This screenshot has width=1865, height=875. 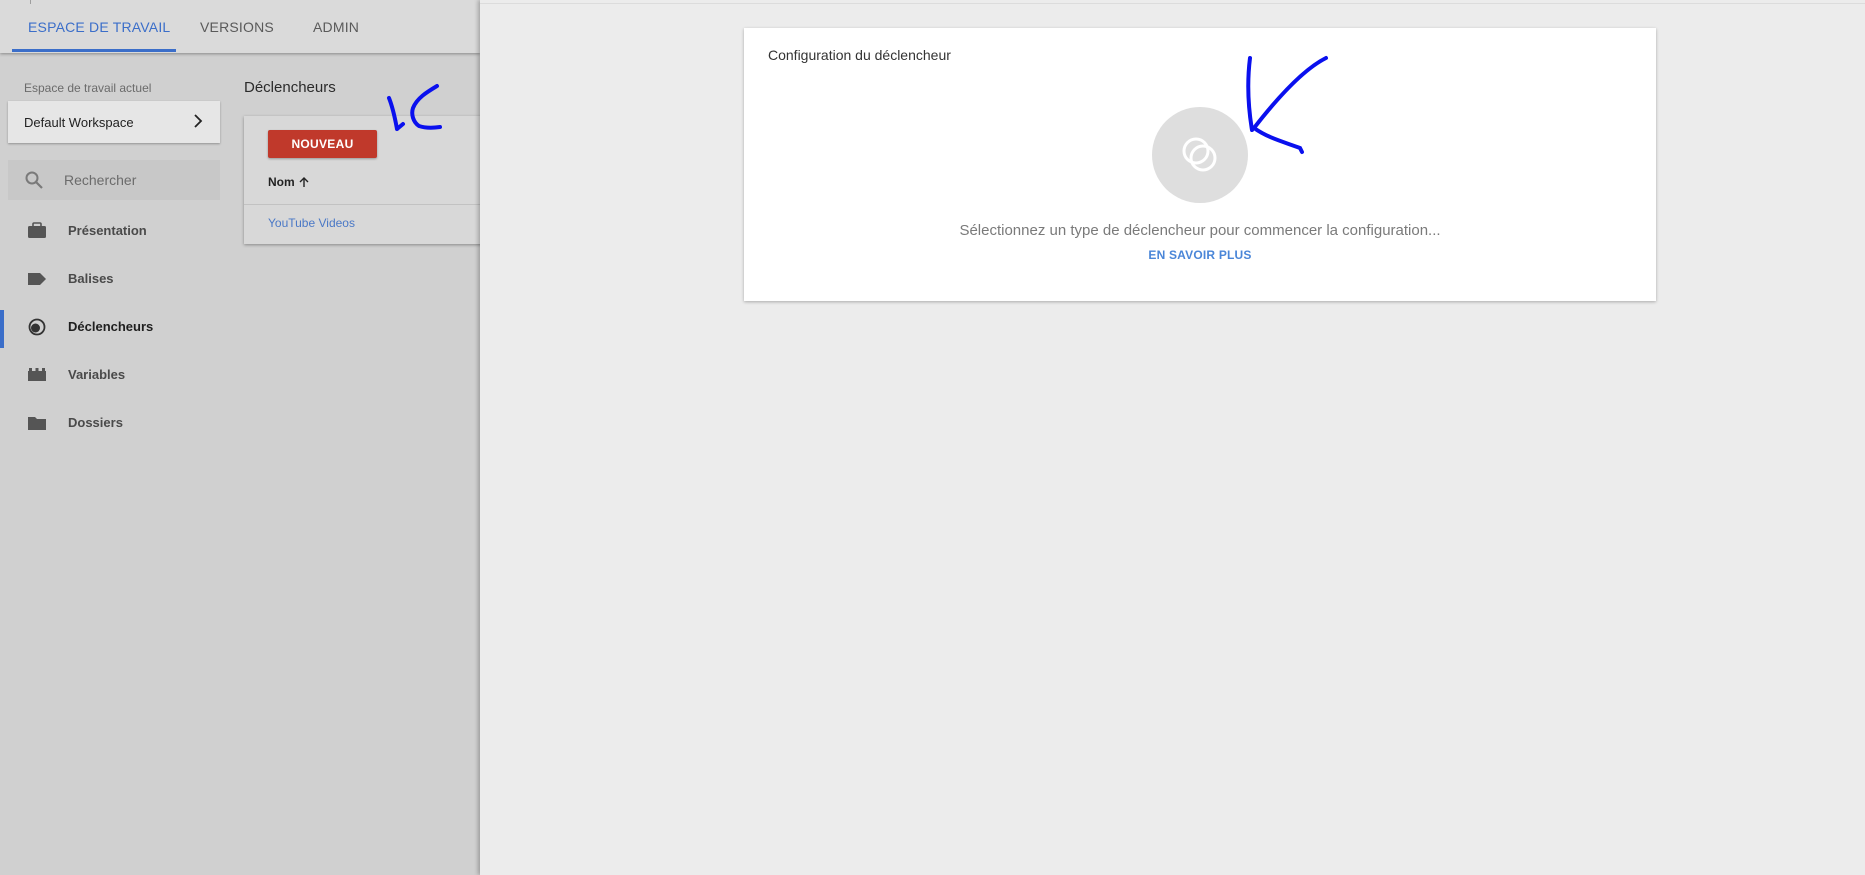 I want to click on trigger-icon, so click(x=37, y=327).